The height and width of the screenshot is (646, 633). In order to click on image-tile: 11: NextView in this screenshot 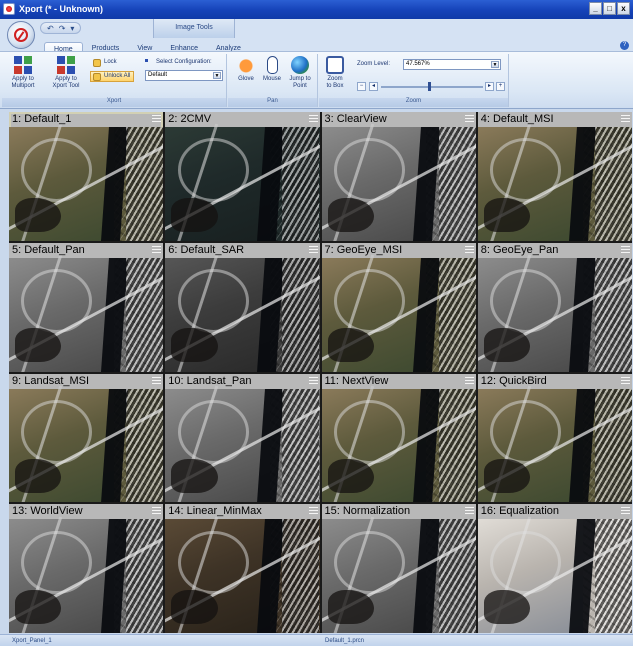, I will do `click(398, 438)`.